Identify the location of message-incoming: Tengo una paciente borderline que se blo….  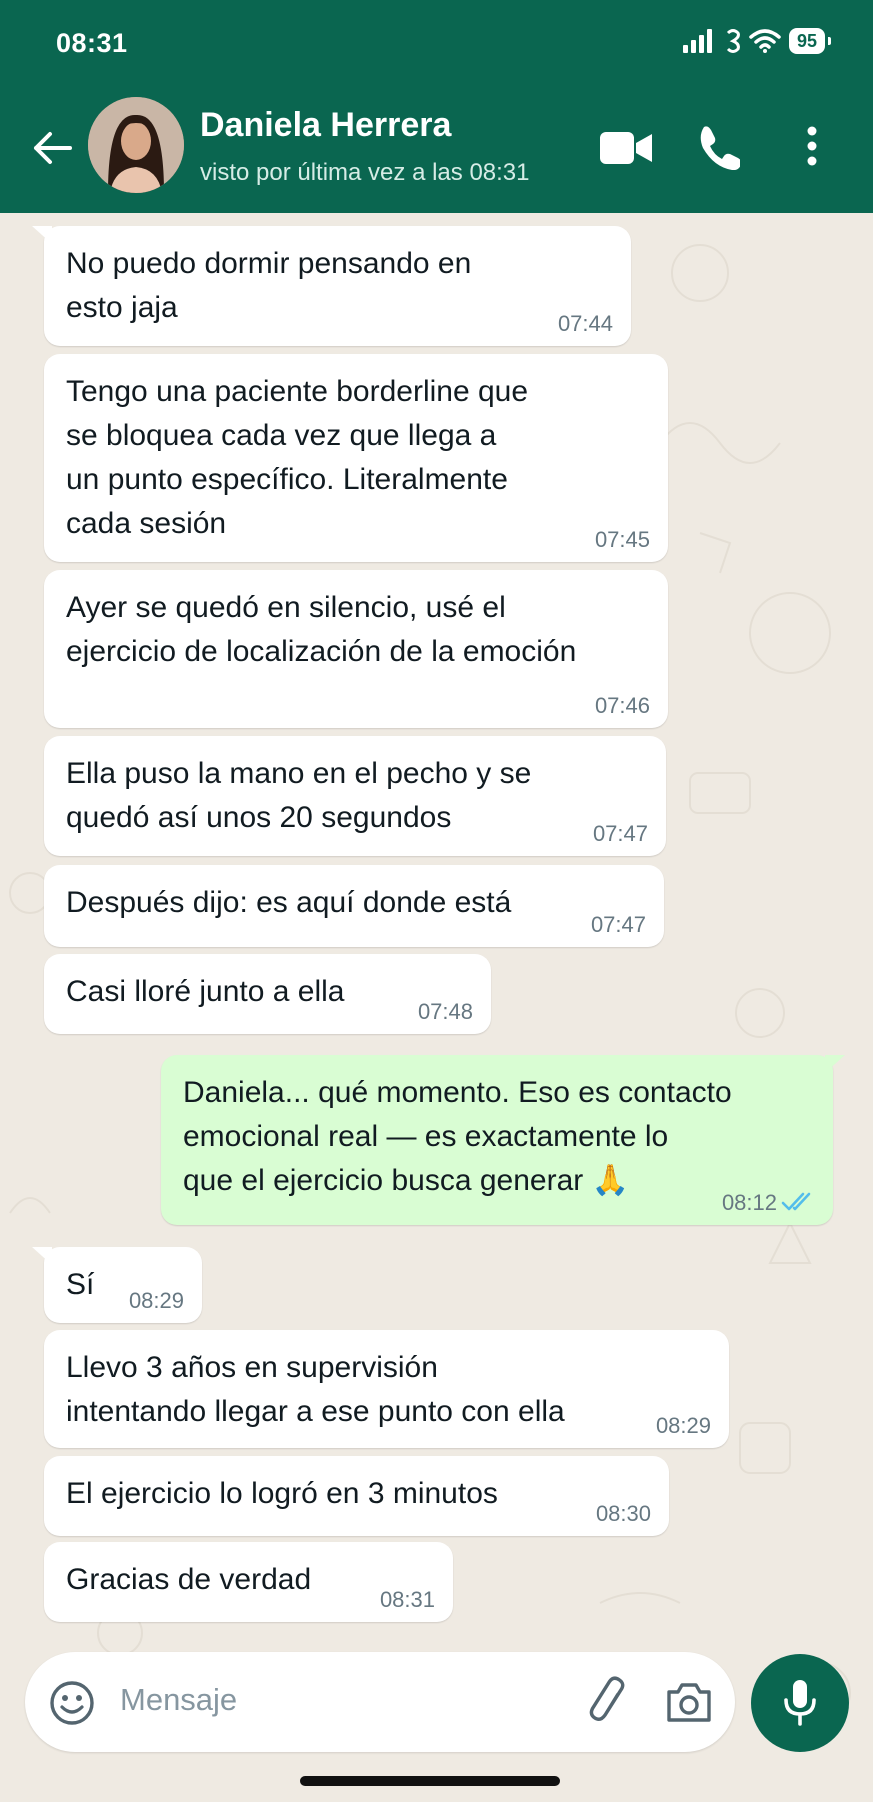
(356, 458).